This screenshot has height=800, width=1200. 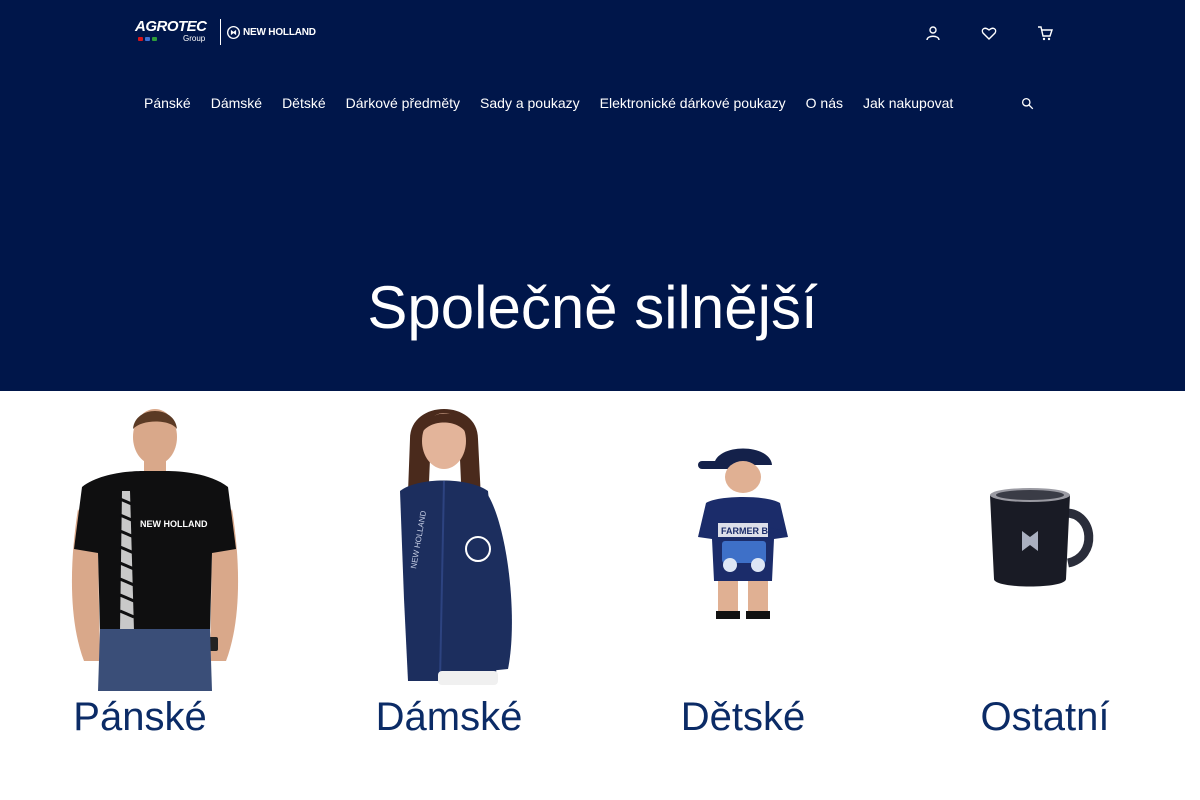 I want to click on account-button, so click(x=933, y=33).